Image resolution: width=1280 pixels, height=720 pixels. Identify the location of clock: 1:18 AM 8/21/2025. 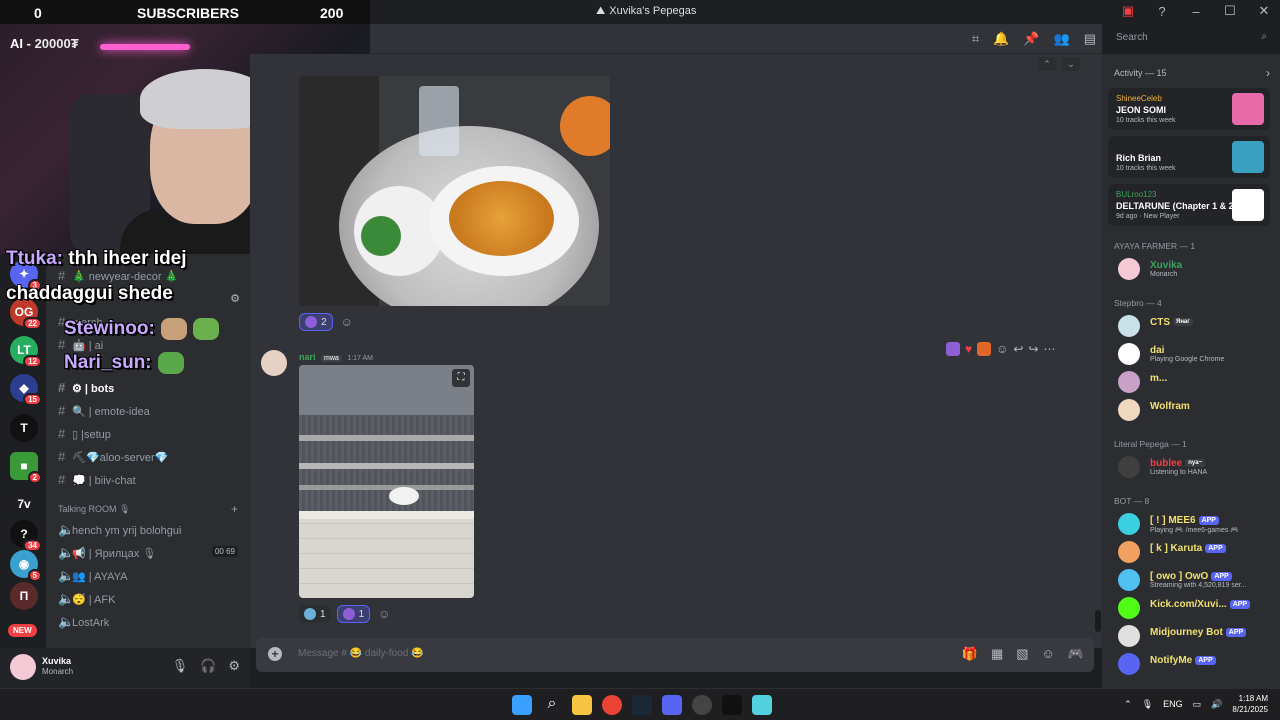
(1250, 704).